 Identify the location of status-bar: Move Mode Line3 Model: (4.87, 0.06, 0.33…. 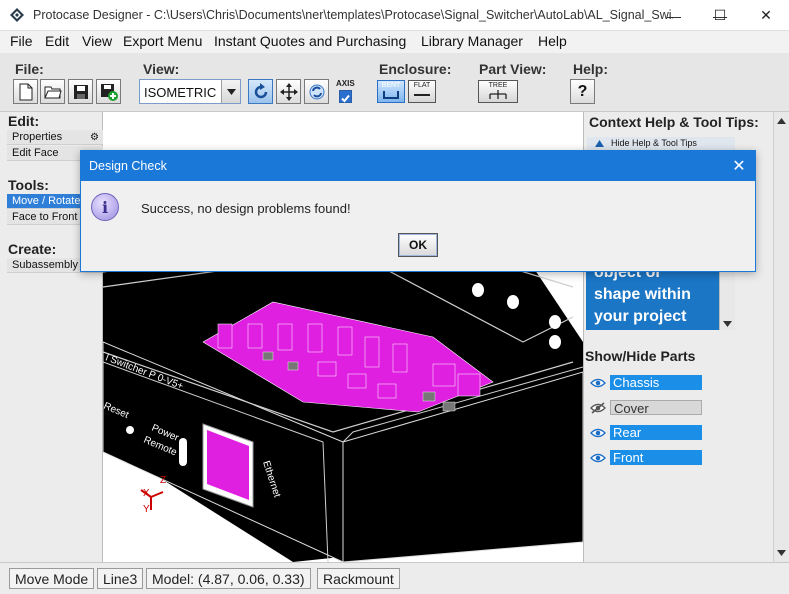
(394, 578).